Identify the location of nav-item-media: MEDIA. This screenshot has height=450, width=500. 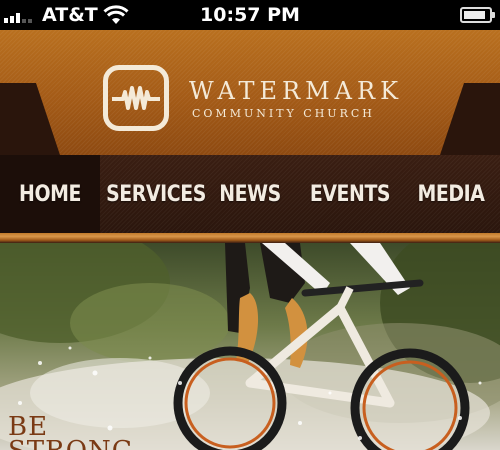
(451, 194).